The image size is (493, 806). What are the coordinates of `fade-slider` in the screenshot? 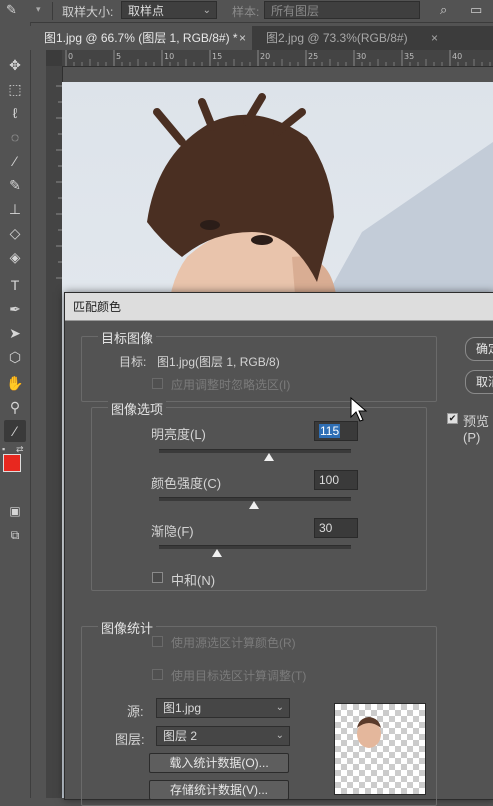 It's located at (255, 551).